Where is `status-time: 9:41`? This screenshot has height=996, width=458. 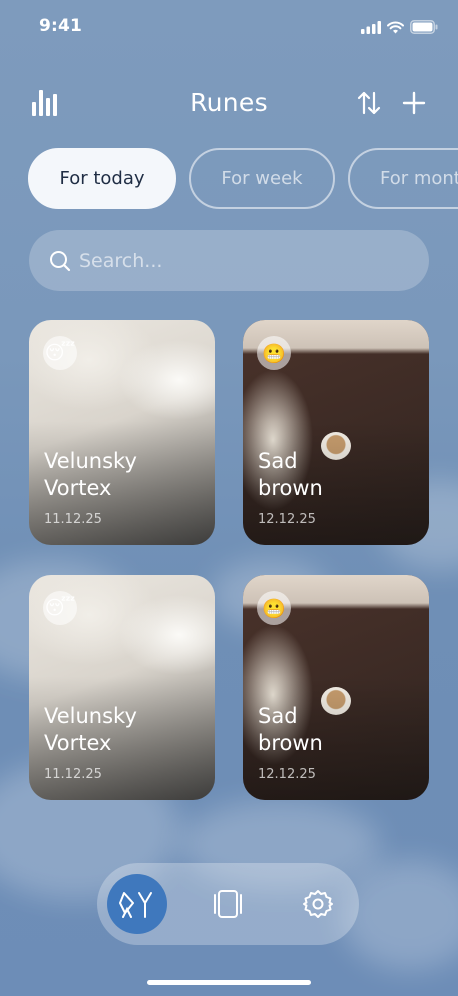
status-time: 9:41 is located at coordinates (61, 26).